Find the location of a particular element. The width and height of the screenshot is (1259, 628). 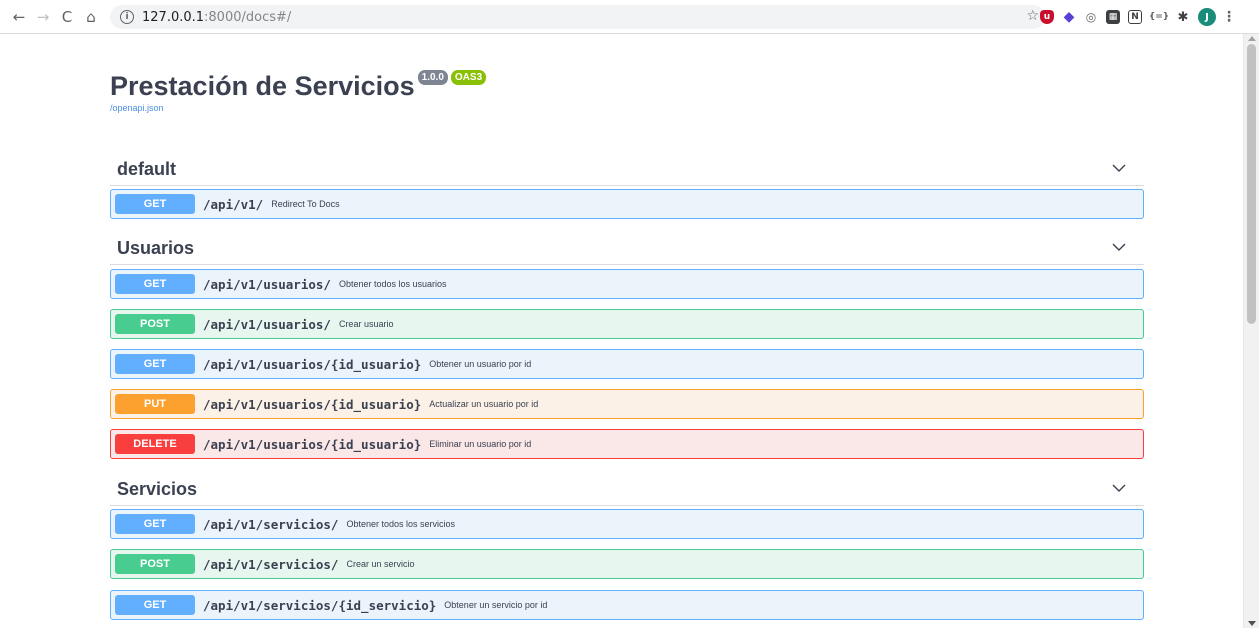

operation-summary: Redirect To Docs is located at coordinates (305, 204).